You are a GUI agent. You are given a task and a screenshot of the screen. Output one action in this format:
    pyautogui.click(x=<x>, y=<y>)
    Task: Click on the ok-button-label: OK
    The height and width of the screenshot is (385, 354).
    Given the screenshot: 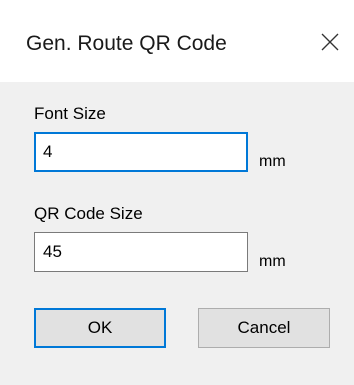 What is the action you would take?
    pyautogui.click(x=100, y=327)
    